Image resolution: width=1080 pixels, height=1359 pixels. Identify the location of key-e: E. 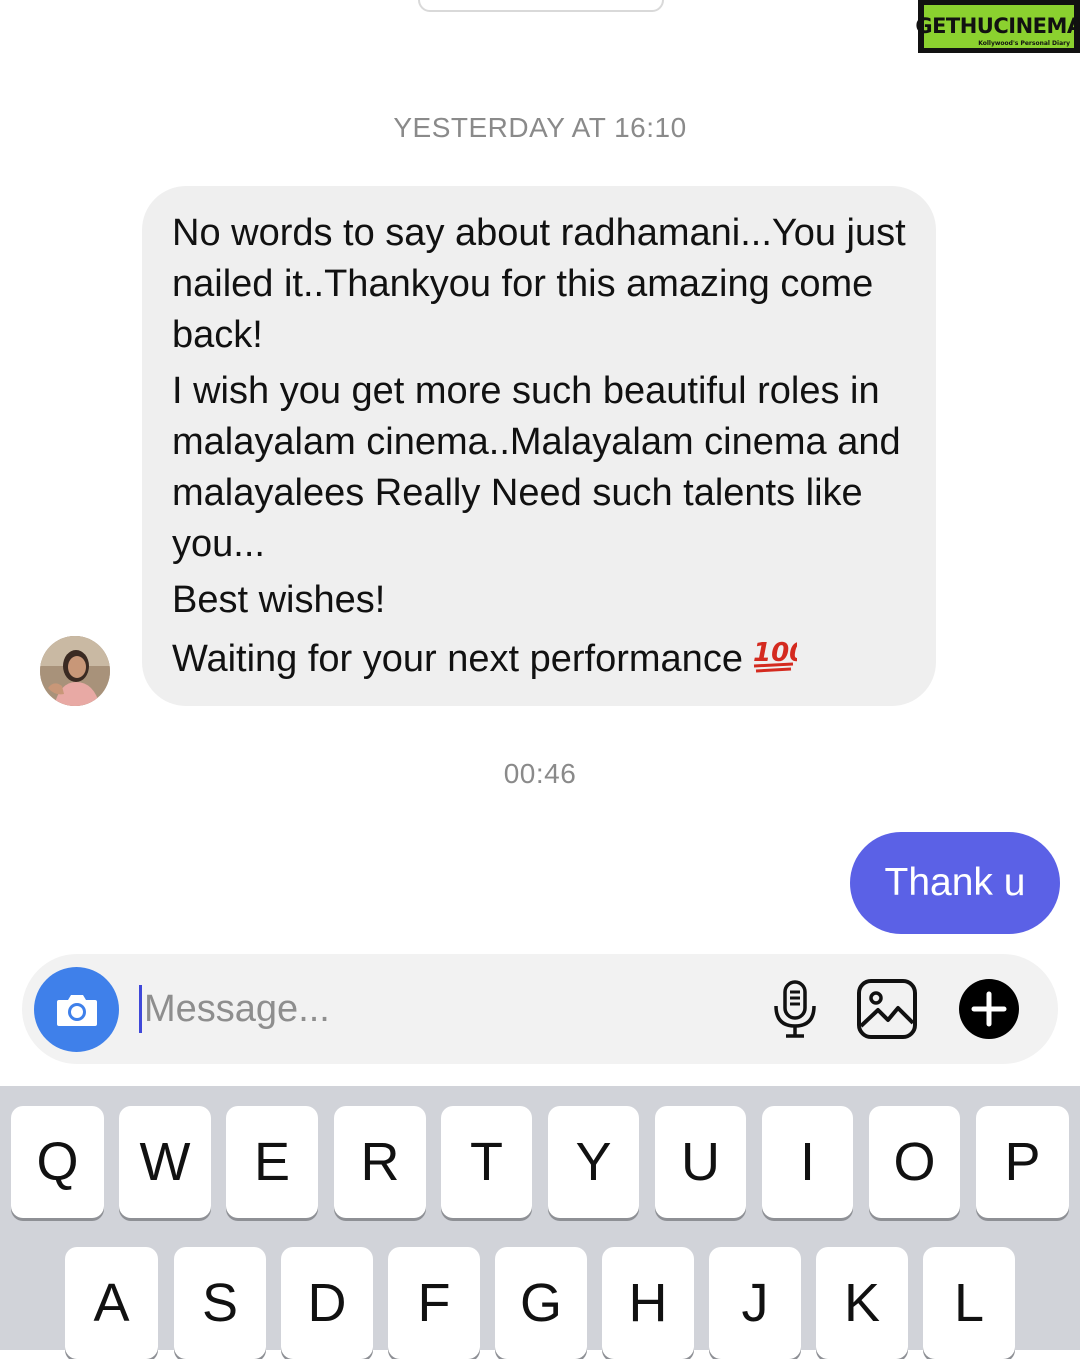
(272, 1162).